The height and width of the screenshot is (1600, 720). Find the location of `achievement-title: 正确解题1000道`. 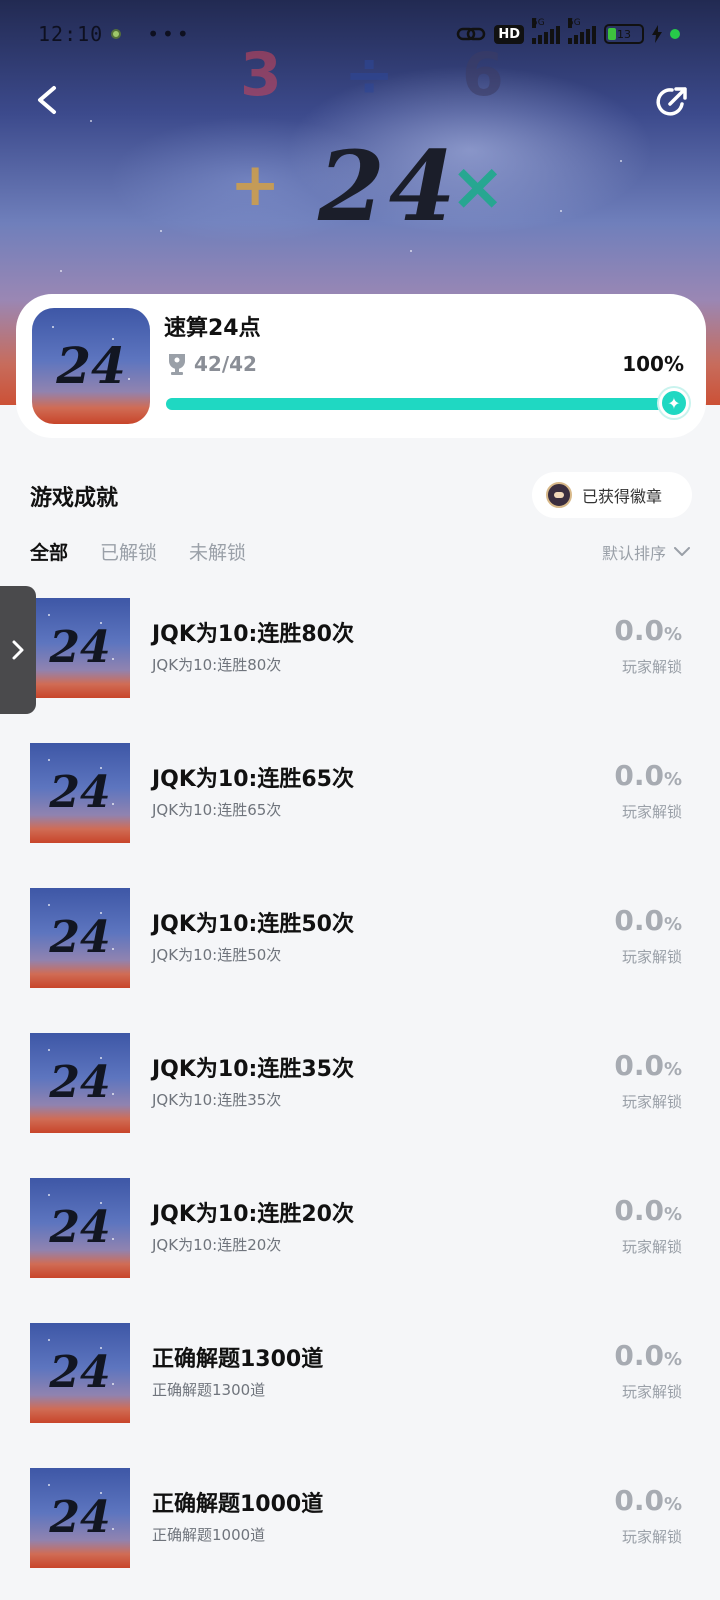

achievement-title: 正确解题1000道 is located at coordinates (238, 1504).